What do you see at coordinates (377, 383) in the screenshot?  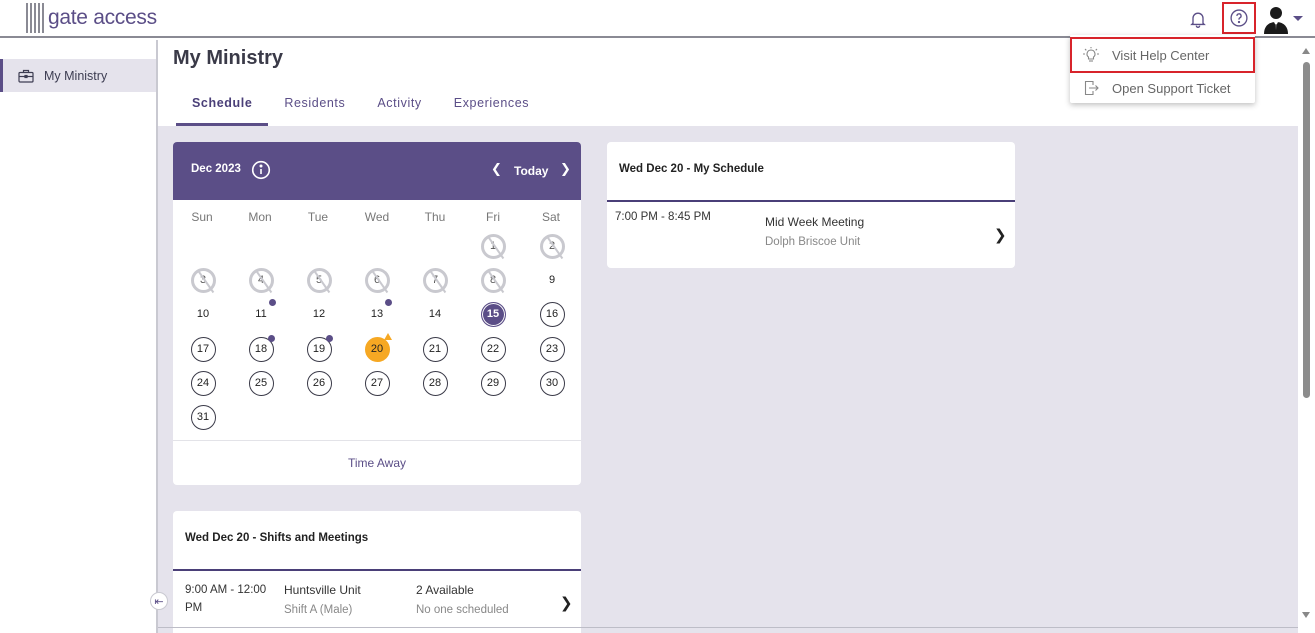 I see `calendar-day-27: 27` at bounding box center [377, 383].